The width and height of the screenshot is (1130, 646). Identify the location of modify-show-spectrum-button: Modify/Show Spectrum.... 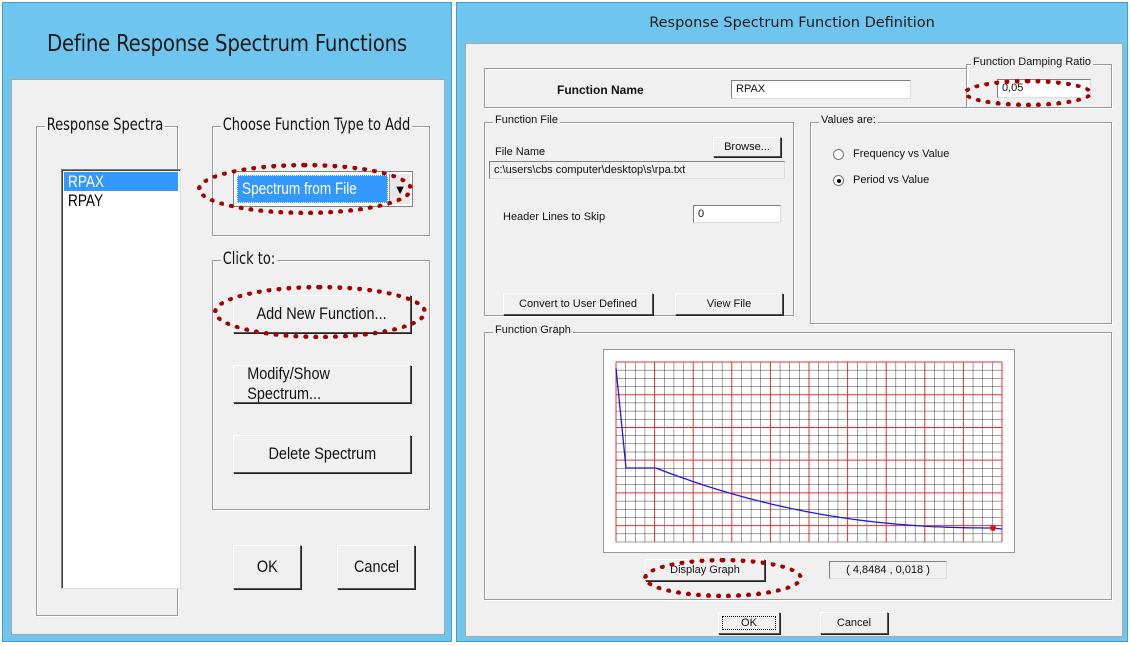
(322, 383).